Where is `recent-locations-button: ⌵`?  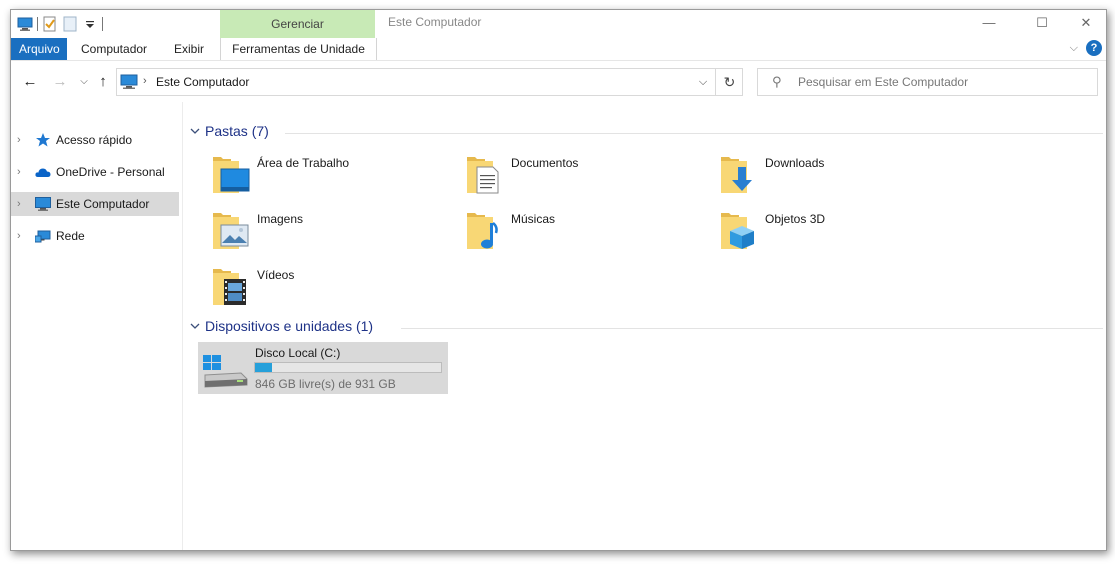 recent-locations-button: ⌵ is located at coordinates (84, 82).